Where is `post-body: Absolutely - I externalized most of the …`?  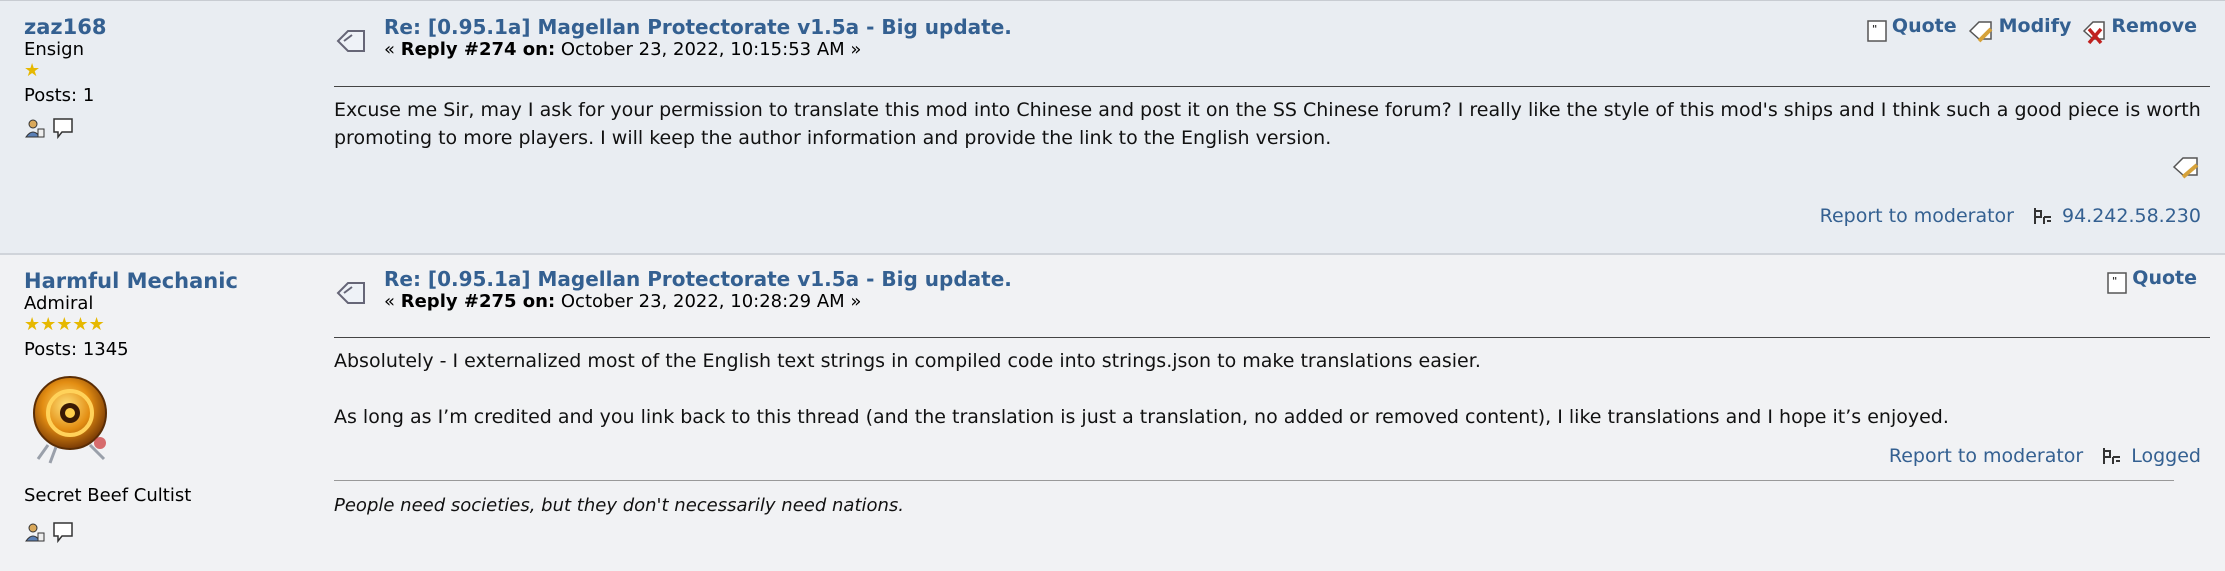
post-body: Absolutely - I externalized most of the … is located at coordinates (1272, 389).